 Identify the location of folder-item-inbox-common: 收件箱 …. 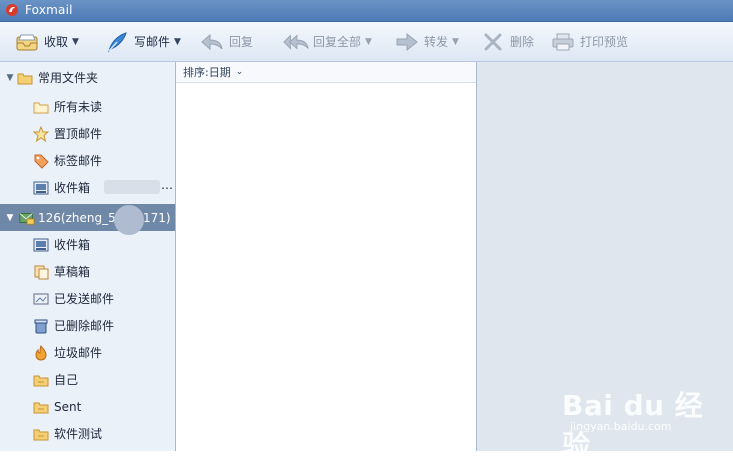
(87, 187).